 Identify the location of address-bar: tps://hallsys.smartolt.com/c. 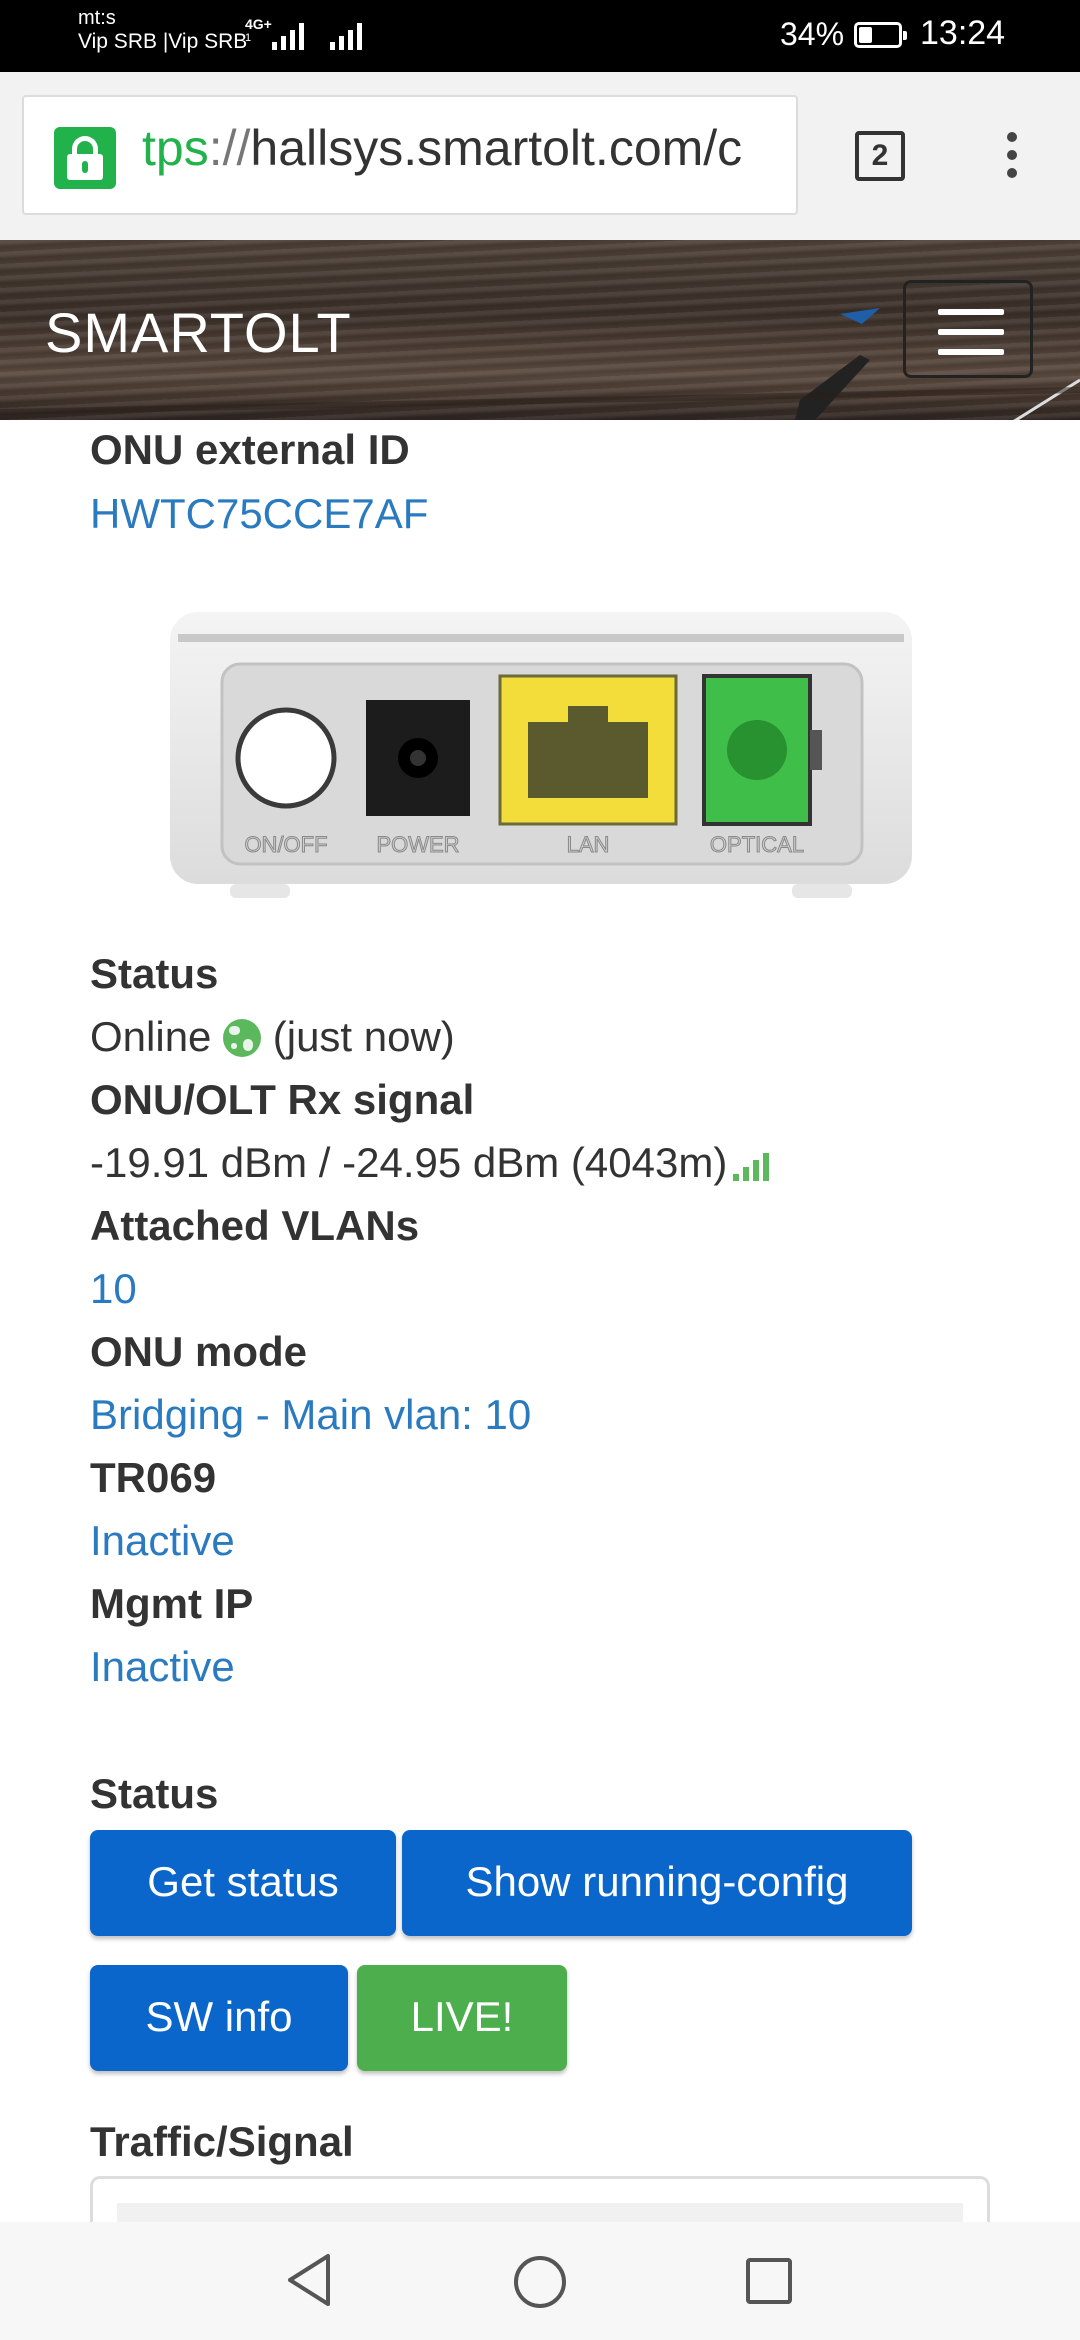
(410, 155).